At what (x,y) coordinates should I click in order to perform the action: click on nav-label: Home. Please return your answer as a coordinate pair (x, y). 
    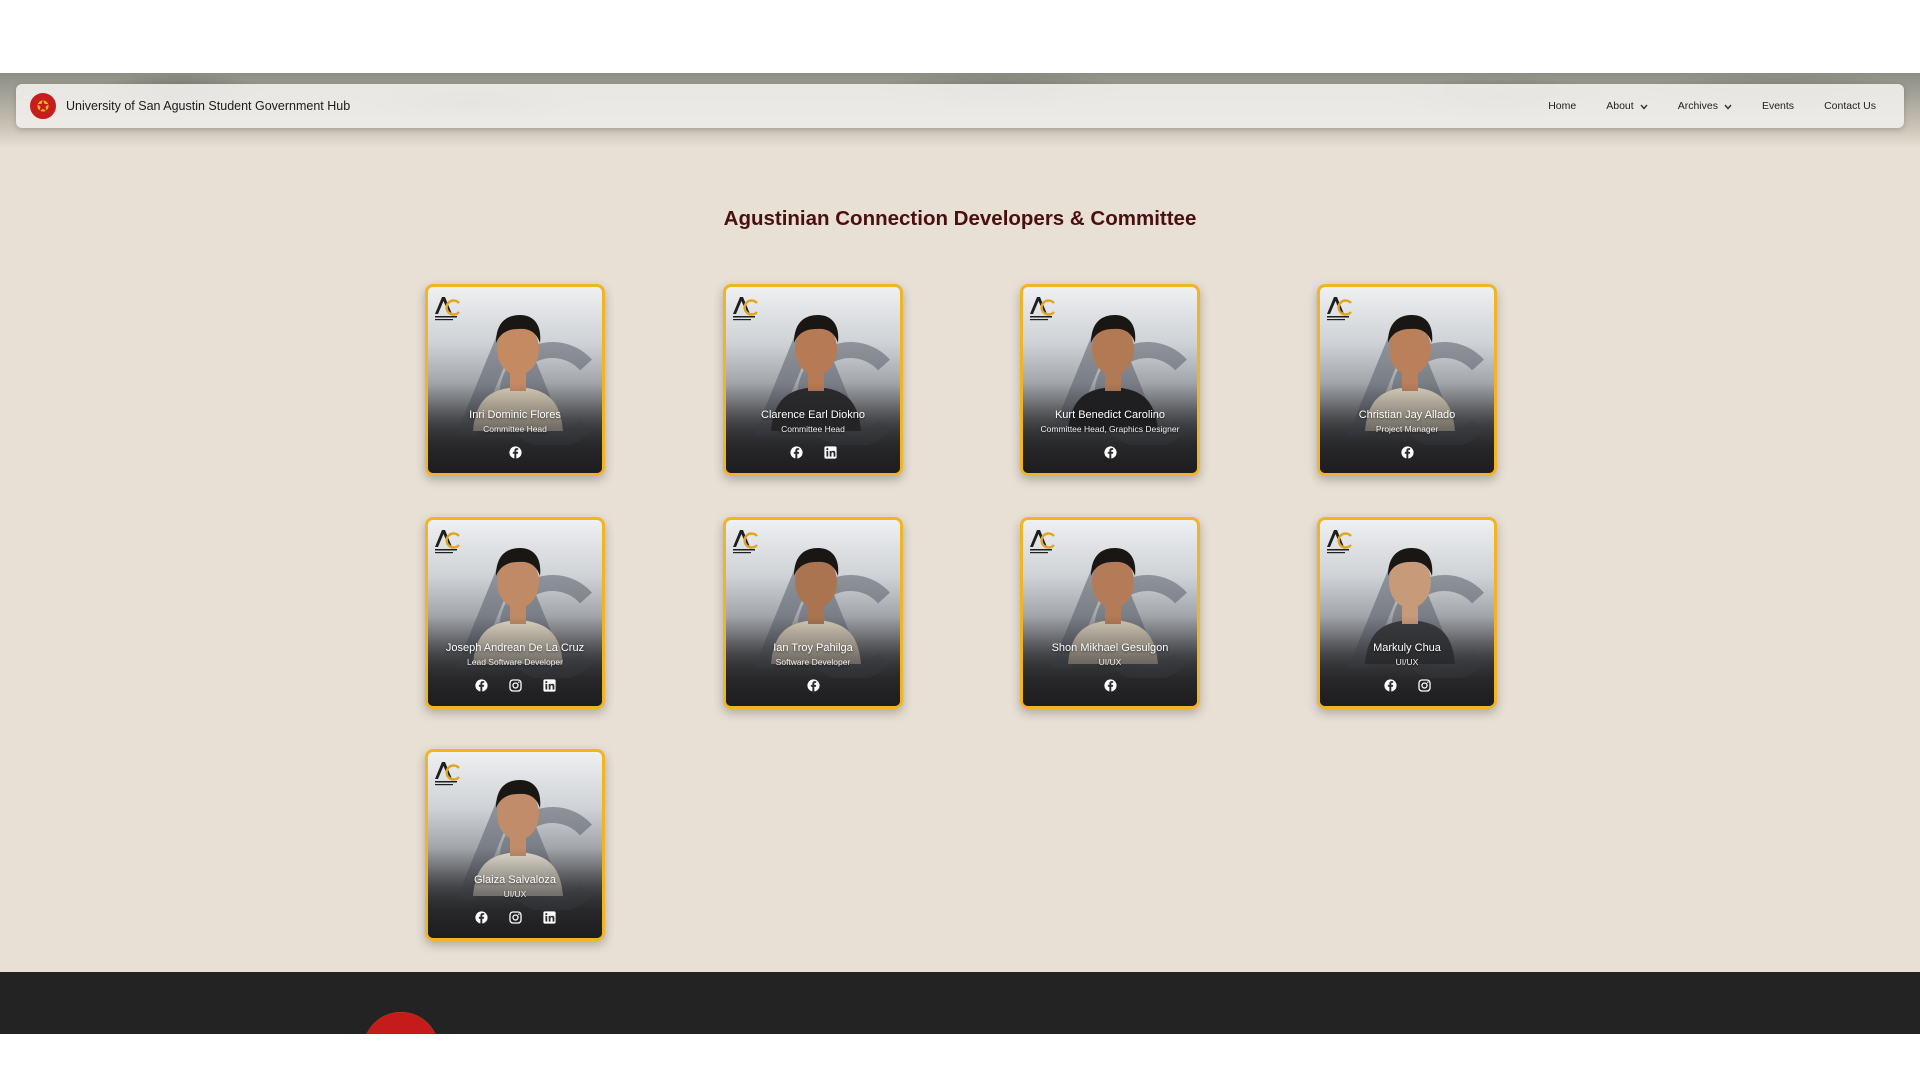
    Looking at the image, I should click on (1562, 106).